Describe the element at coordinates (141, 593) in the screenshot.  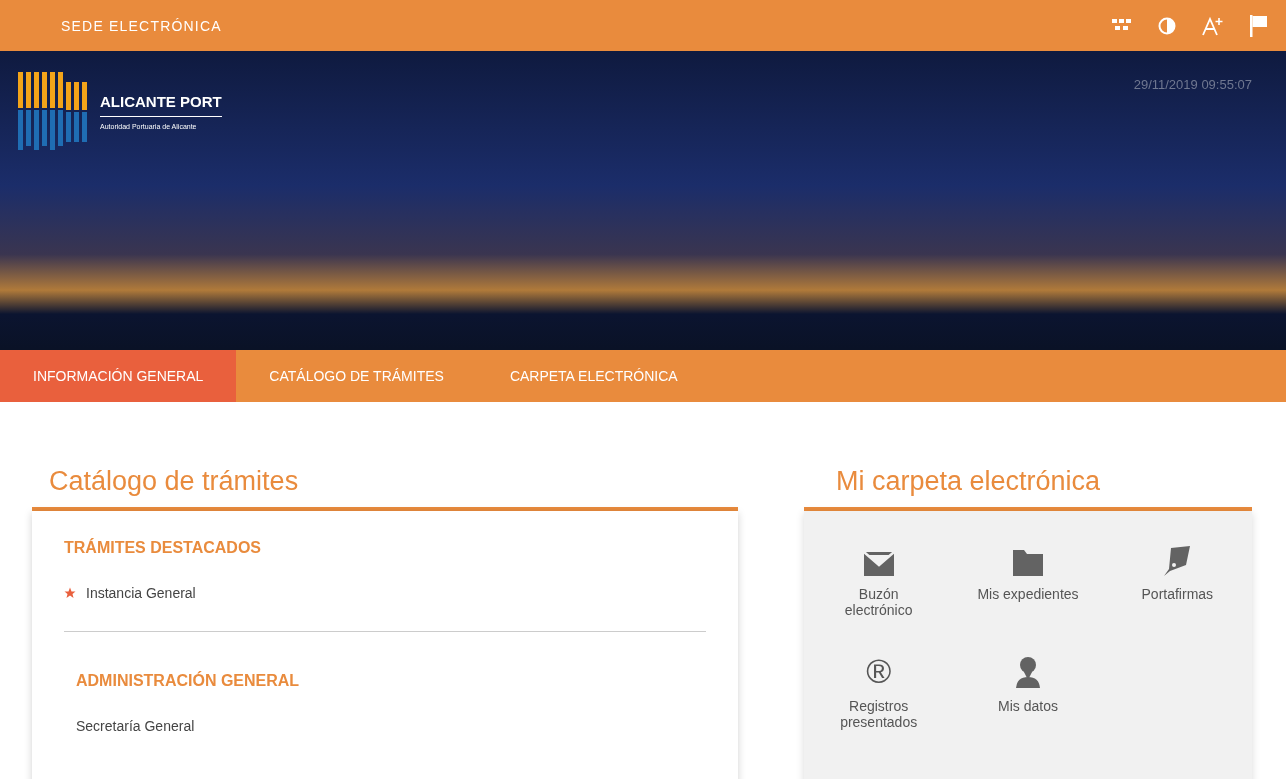
I see `procedure-link: Instancia General` at that location.